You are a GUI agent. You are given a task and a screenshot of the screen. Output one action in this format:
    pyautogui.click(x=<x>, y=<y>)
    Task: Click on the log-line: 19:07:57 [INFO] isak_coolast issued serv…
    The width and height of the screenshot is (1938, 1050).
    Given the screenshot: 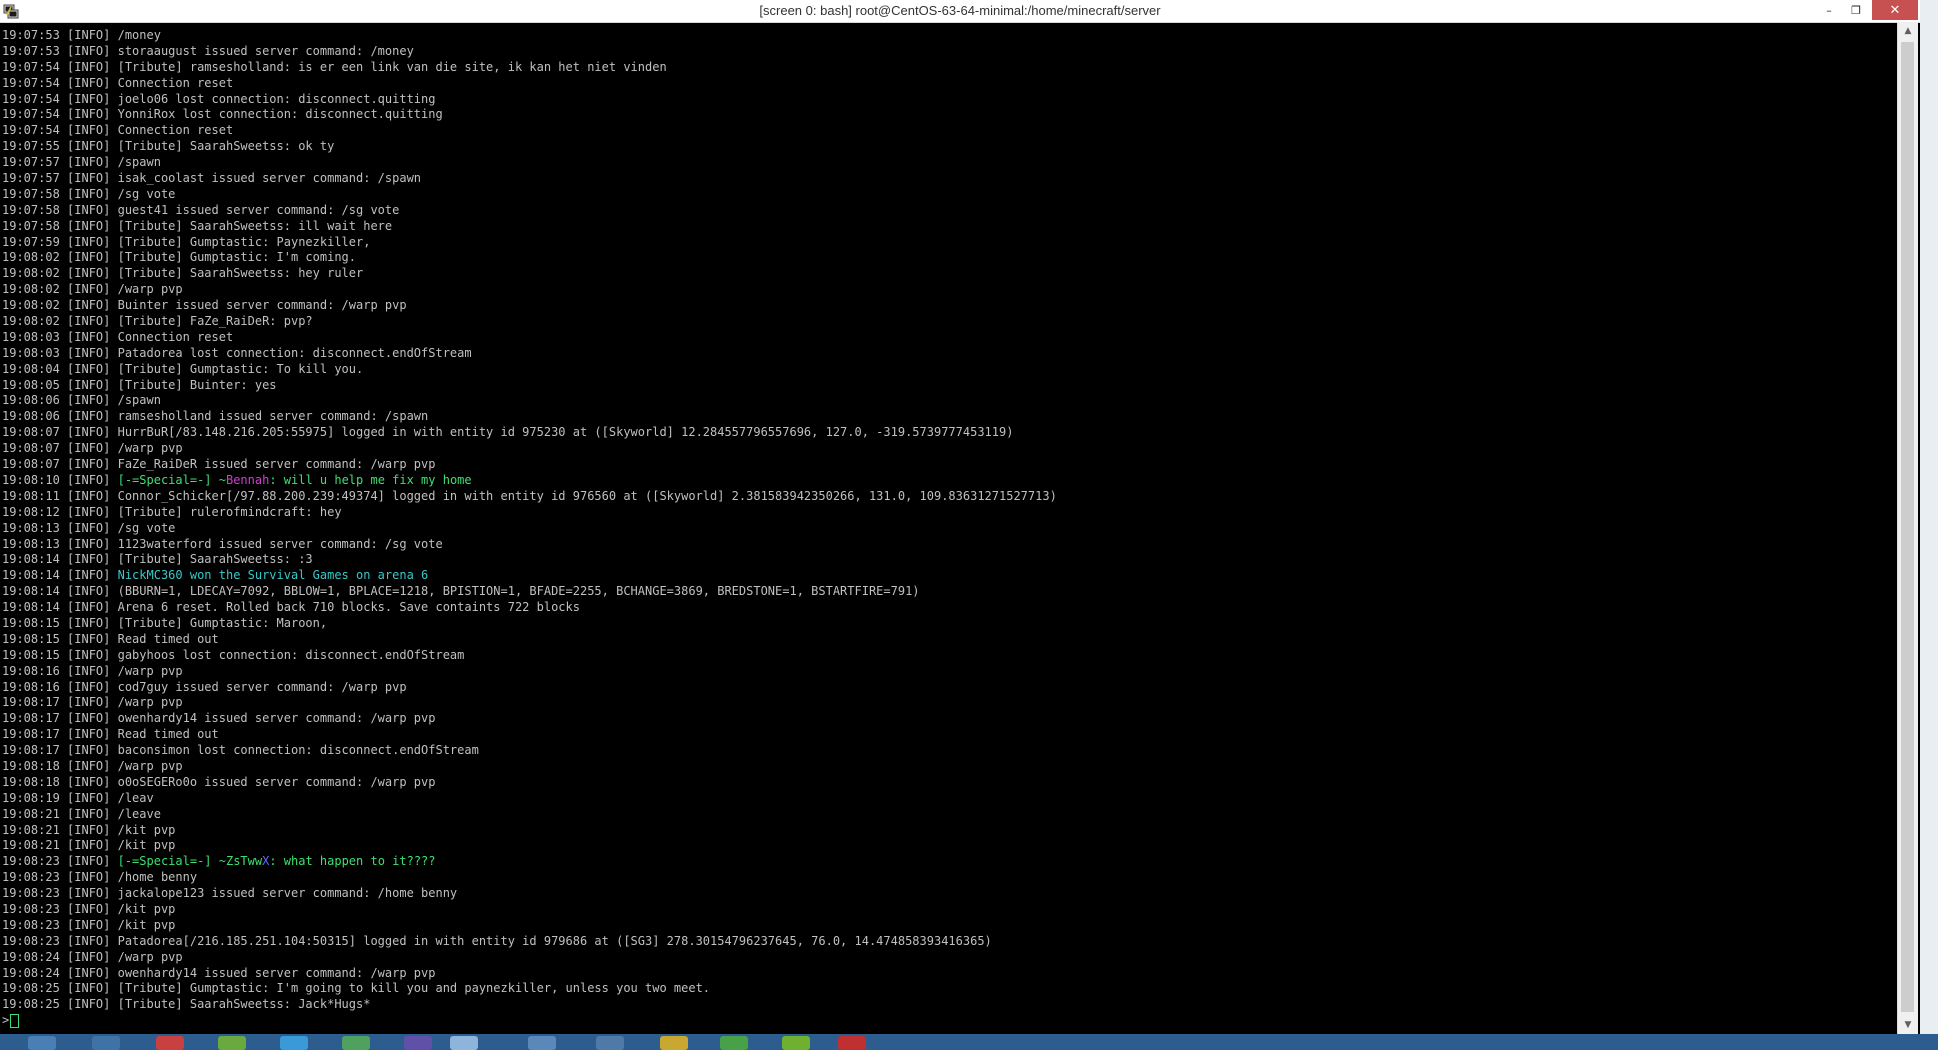 What is the action you would take?
    pyautogui.click(x=212, y=178)
    